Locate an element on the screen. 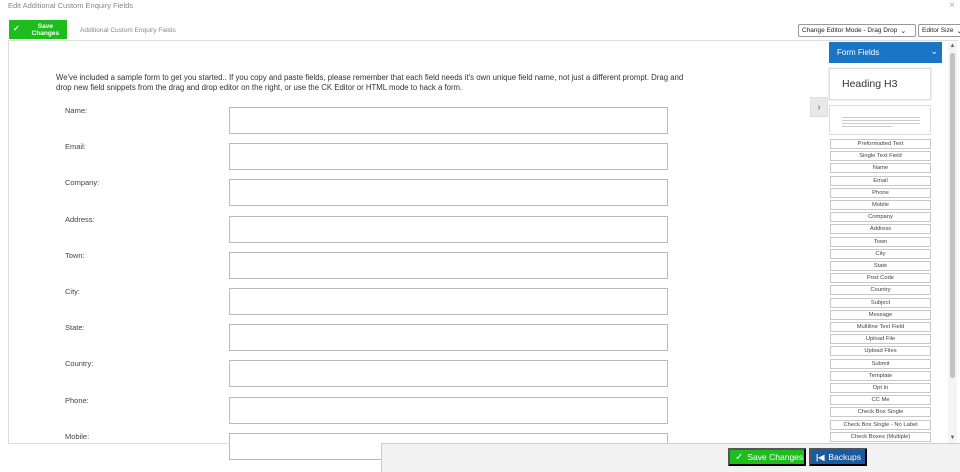  field-snippet: Post Code is located at coordinates (880, 278).